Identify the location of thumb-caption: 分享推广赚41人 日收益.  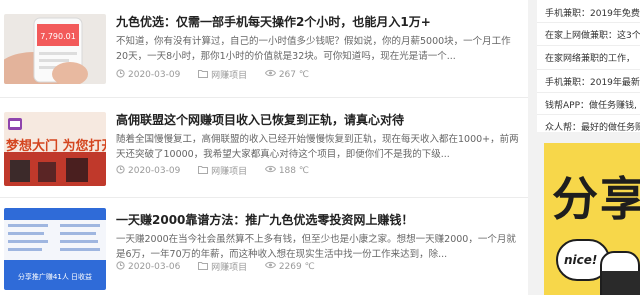
(55, 276).